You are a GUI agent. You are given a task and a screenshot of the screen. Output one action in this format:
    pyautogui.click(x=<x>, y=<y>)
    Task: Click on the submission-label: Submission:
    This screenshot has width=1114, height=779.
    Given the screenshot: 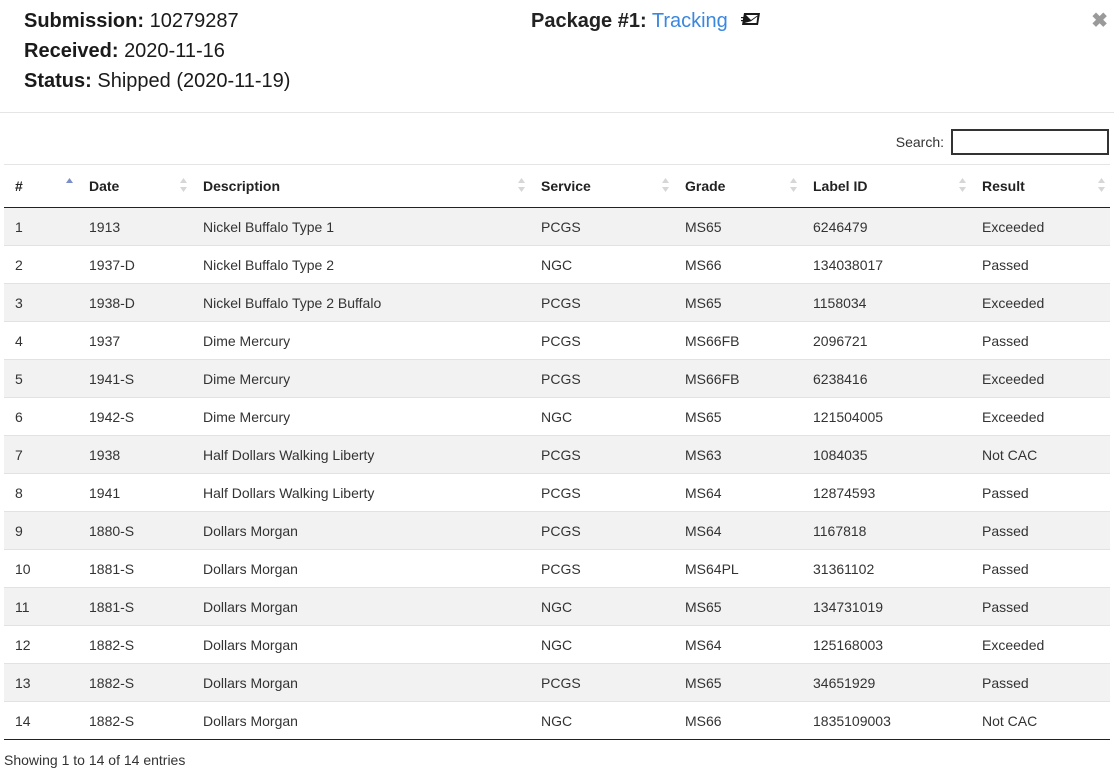 What is the action you would take?
    pyautogui.click(x=84, y=21)
    